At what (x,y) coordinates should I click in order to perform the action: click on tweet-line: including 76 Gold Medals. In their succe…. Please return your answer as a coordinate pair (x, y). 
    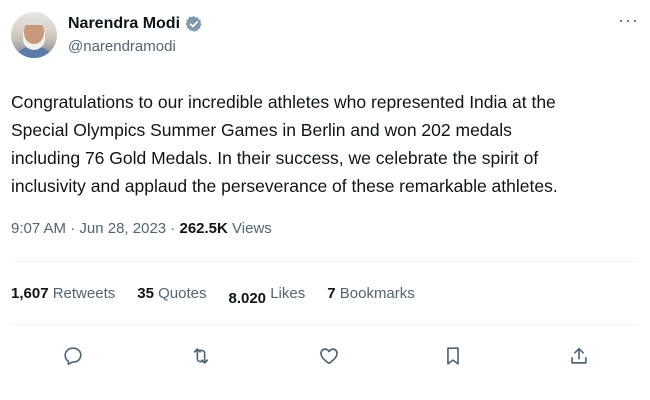
    Looking at the image, I should click on (275, 158).